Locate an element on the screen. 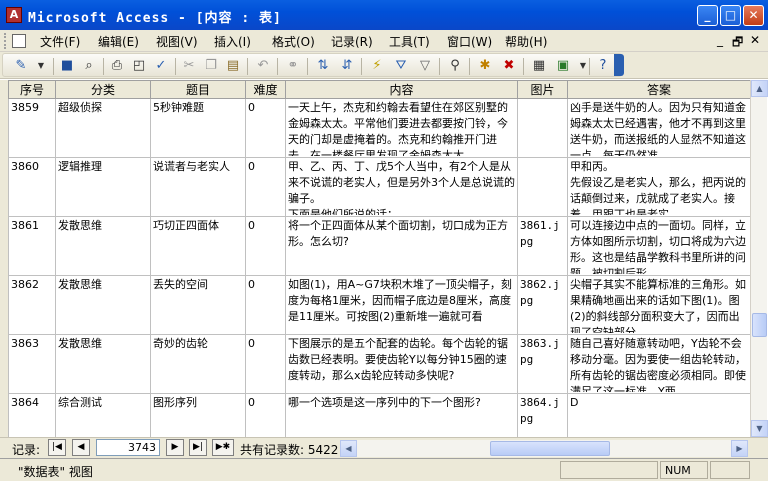  menu-help: 帮助(H) is located at coordinates (526, 41).